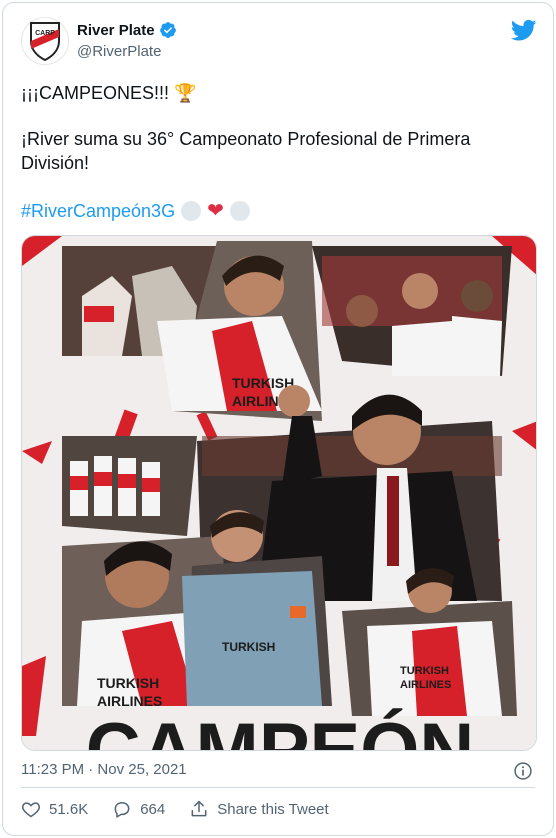  Describe the element at coordinates (523, 771) in the screenshot. I see `info-icon` at that location.